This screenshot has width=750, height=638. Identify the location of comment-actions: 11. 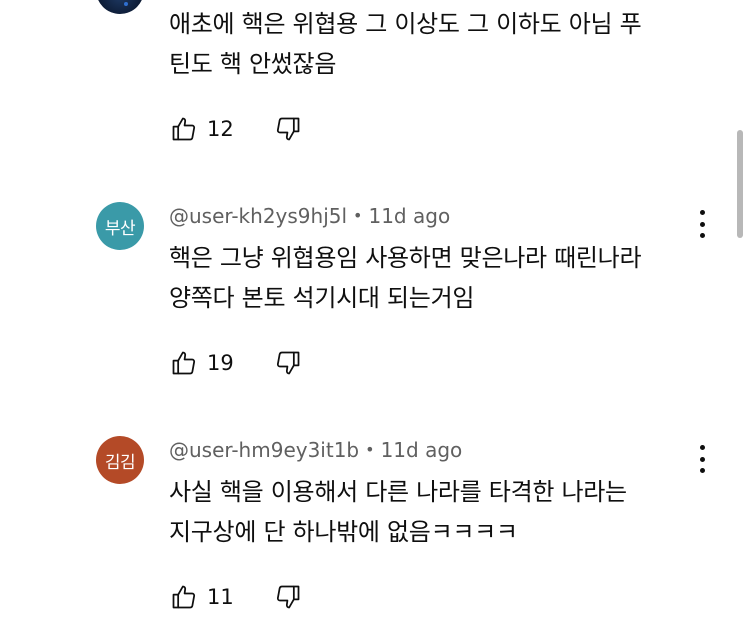
(236, 597).